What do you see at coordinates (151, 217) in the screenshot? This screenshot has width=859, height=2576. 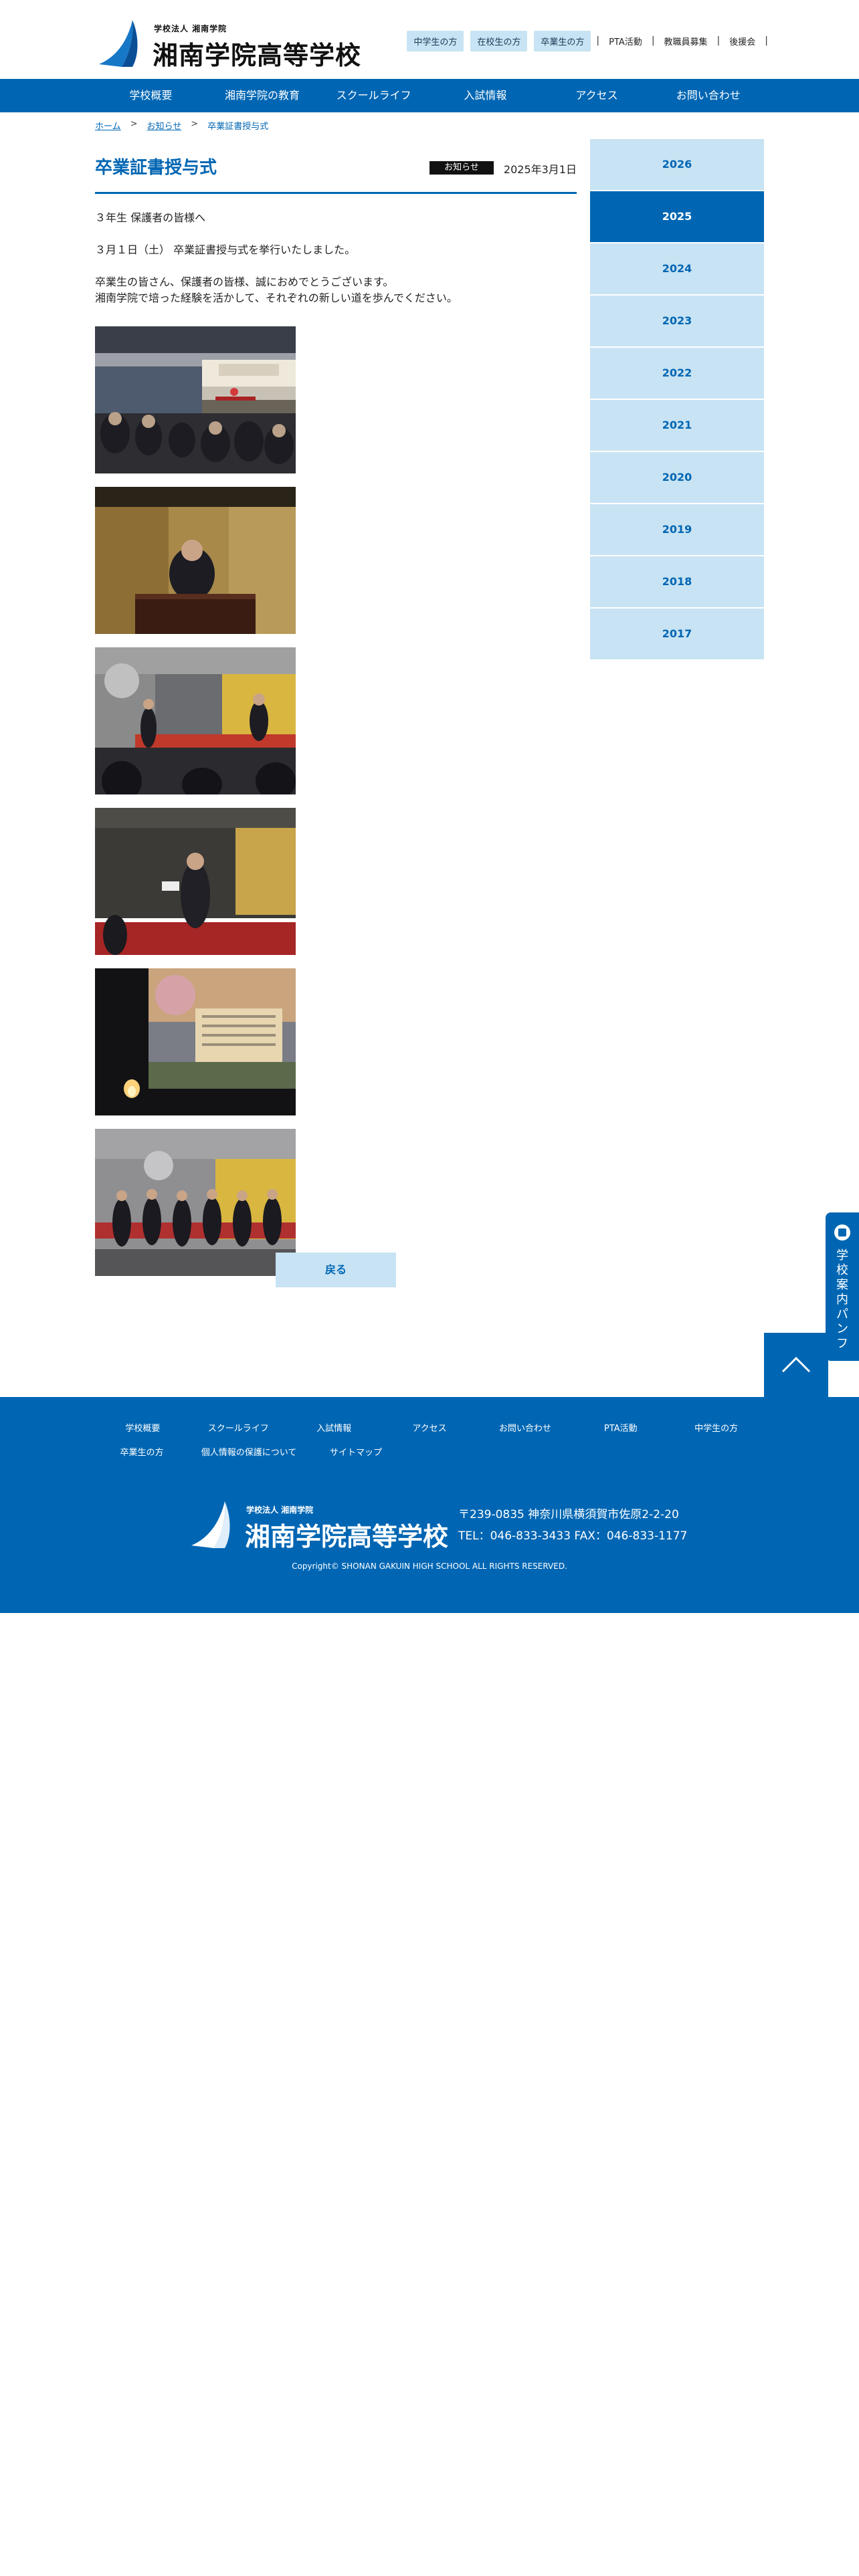 I see `paragraph: ３年生 保護者の皆様へ` at bounding box center [151, 217].